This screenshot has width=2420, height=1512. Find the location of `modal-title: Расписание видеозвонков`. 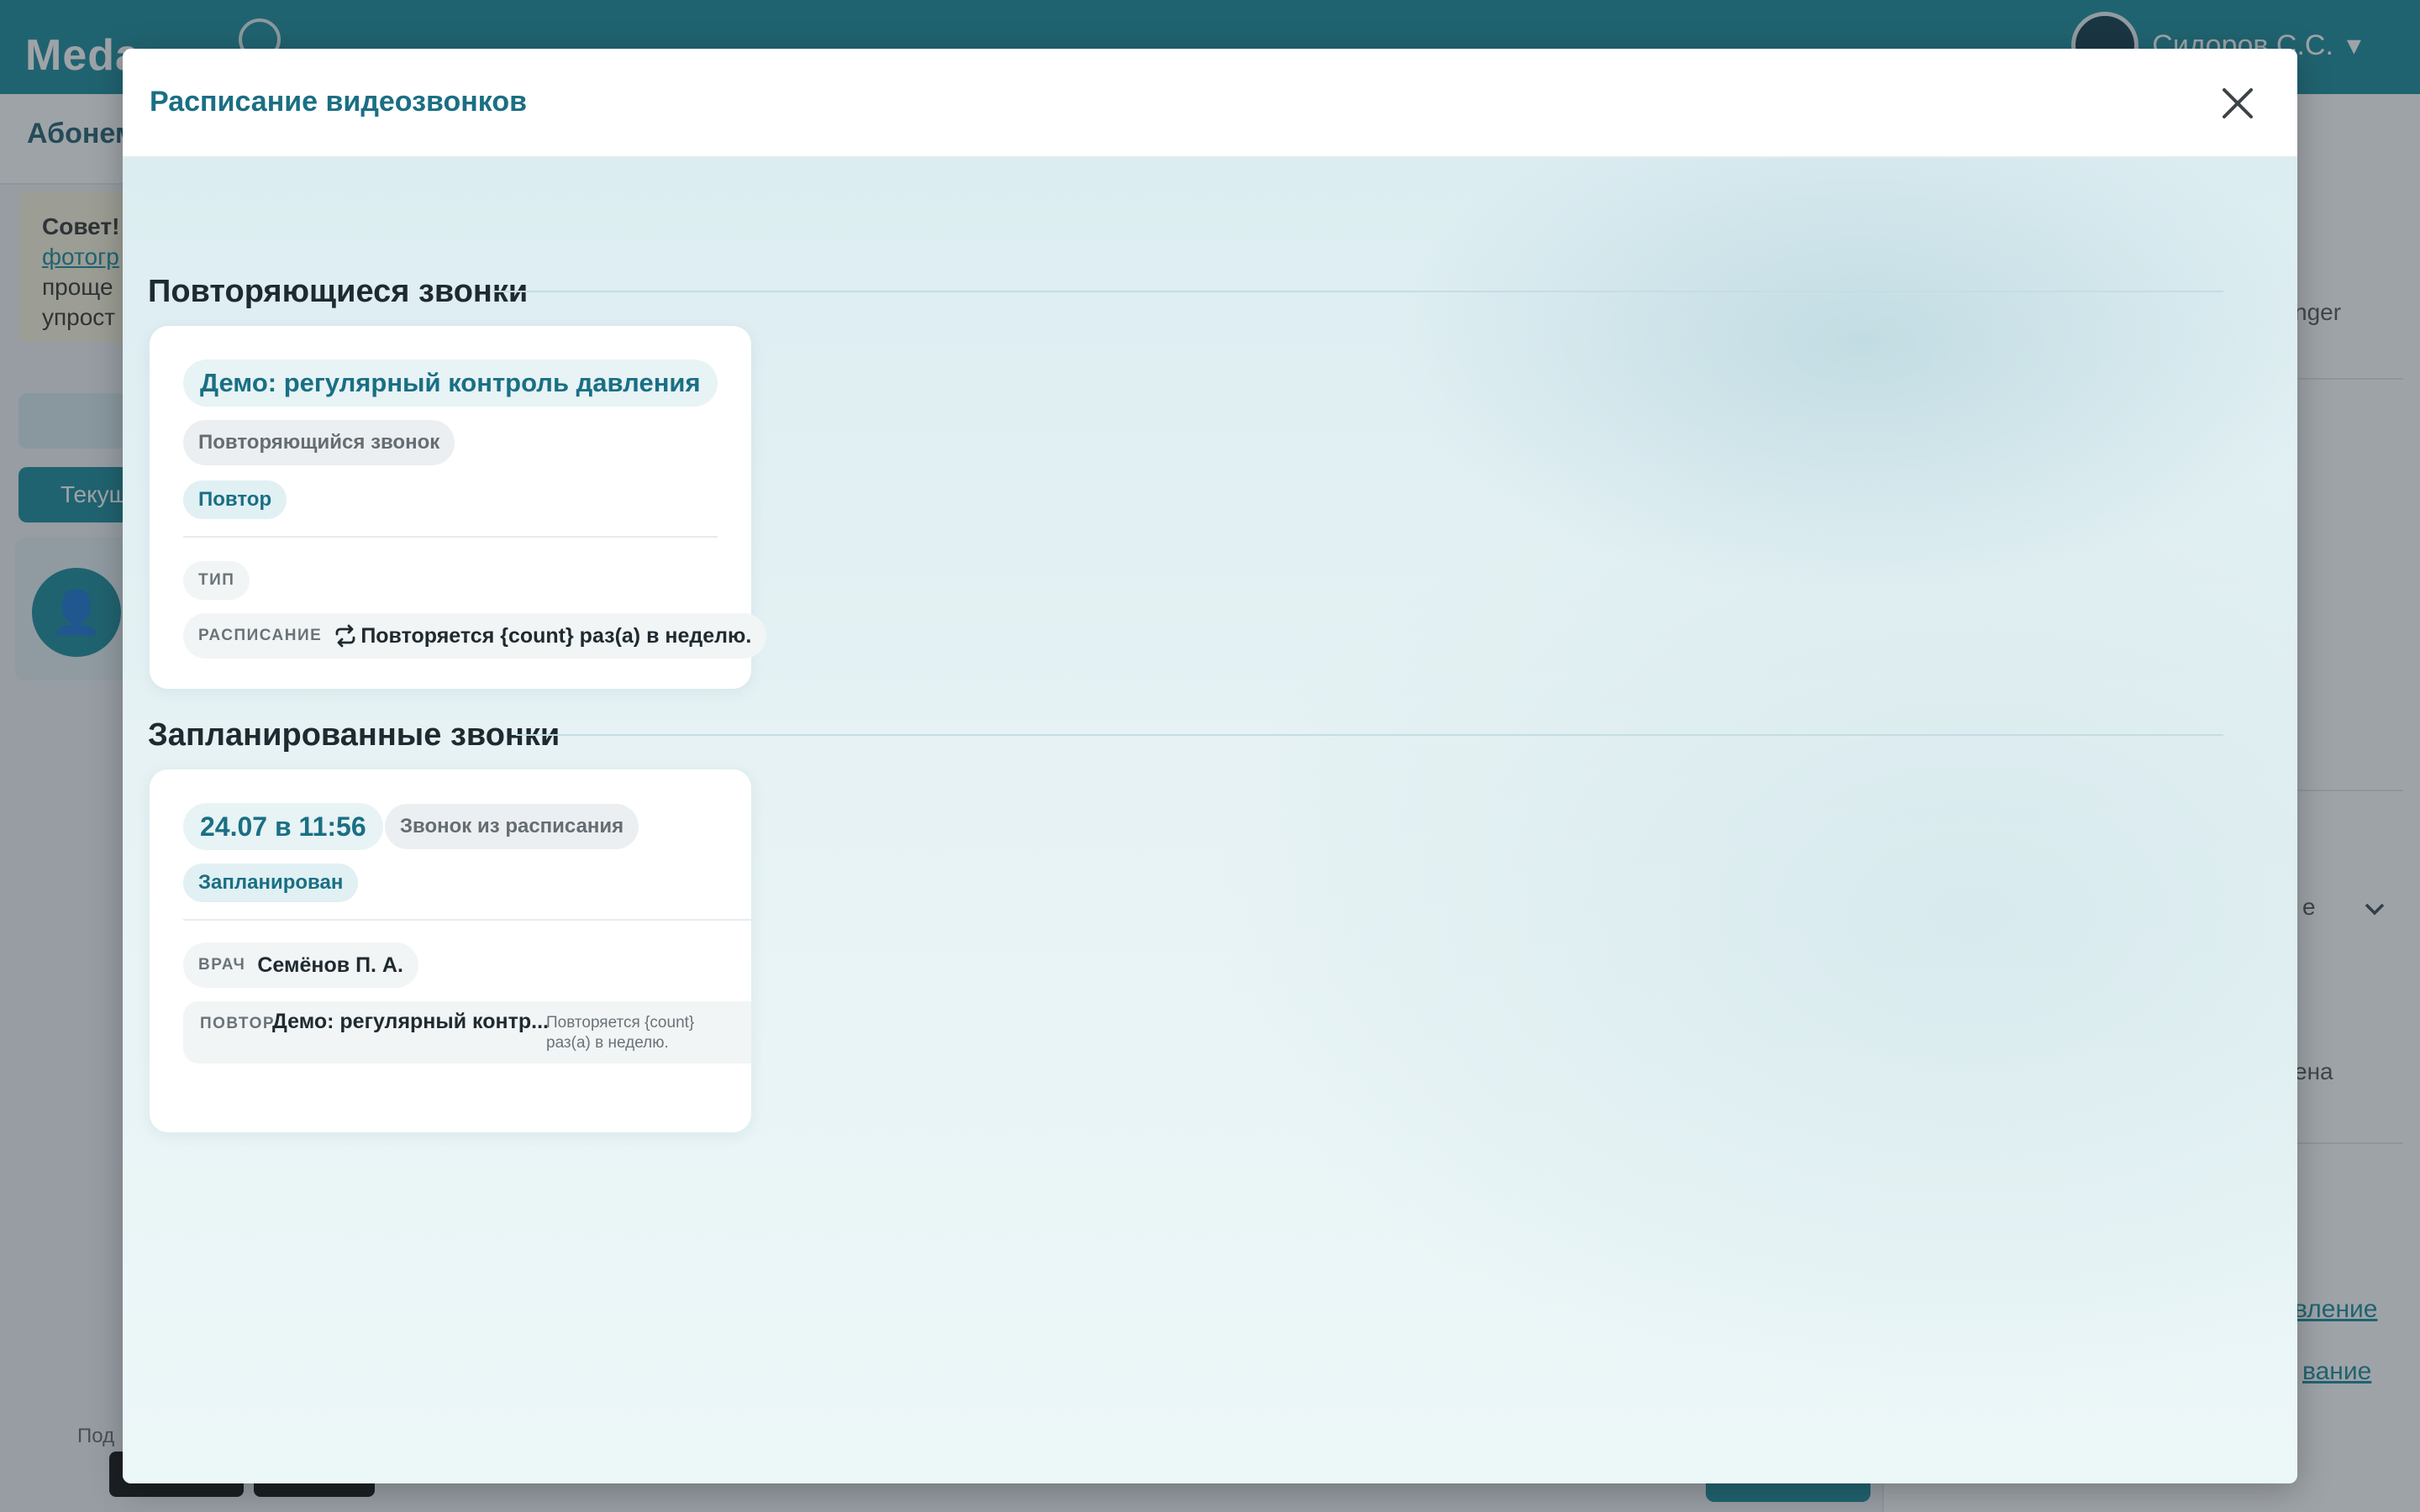

modal-title: Расписание видеозвонков is located at coordinates (339, 102).